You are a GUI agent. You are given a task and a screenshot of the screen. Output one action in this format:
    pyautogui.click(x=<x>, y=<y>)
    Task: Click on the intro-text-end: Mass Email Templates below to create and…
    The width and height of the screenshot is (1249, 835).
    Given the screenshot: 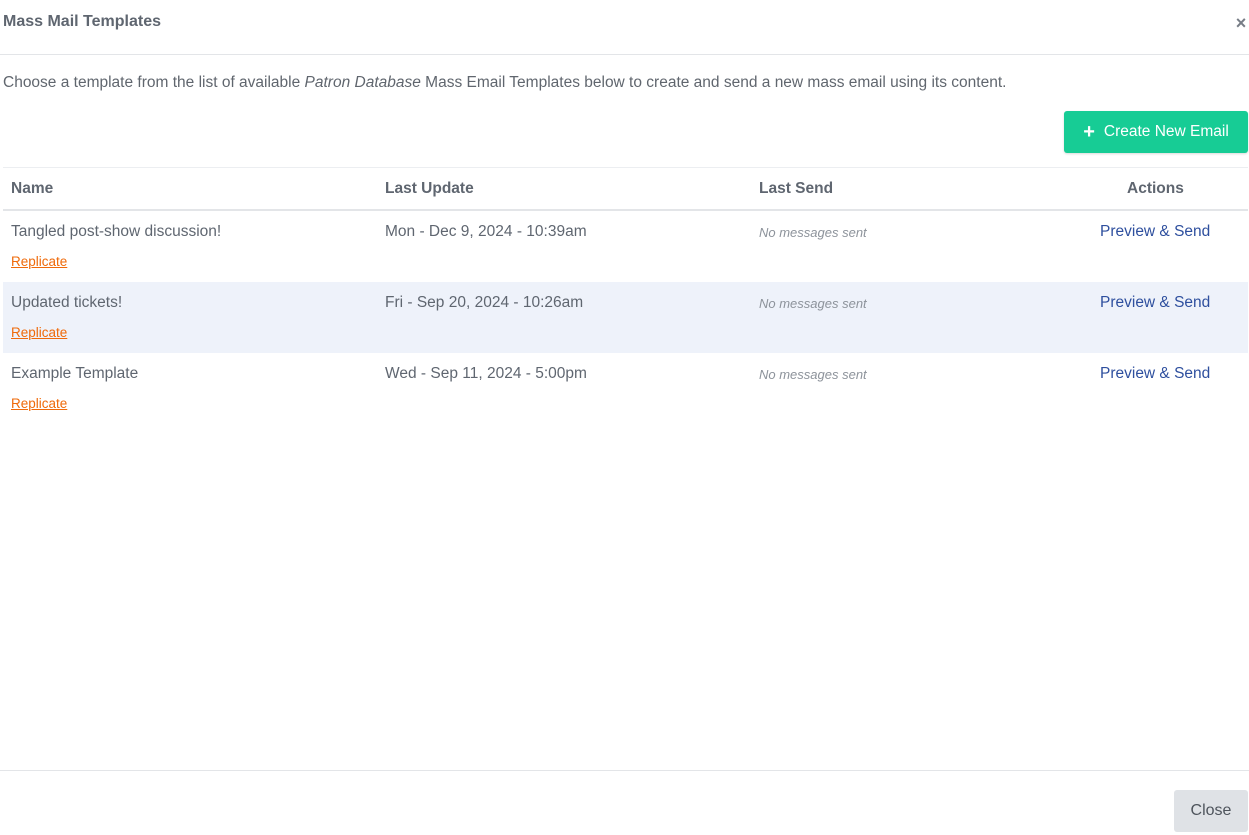 What is the action you would take?
    pyautogui.click(x=713, y=82)
    